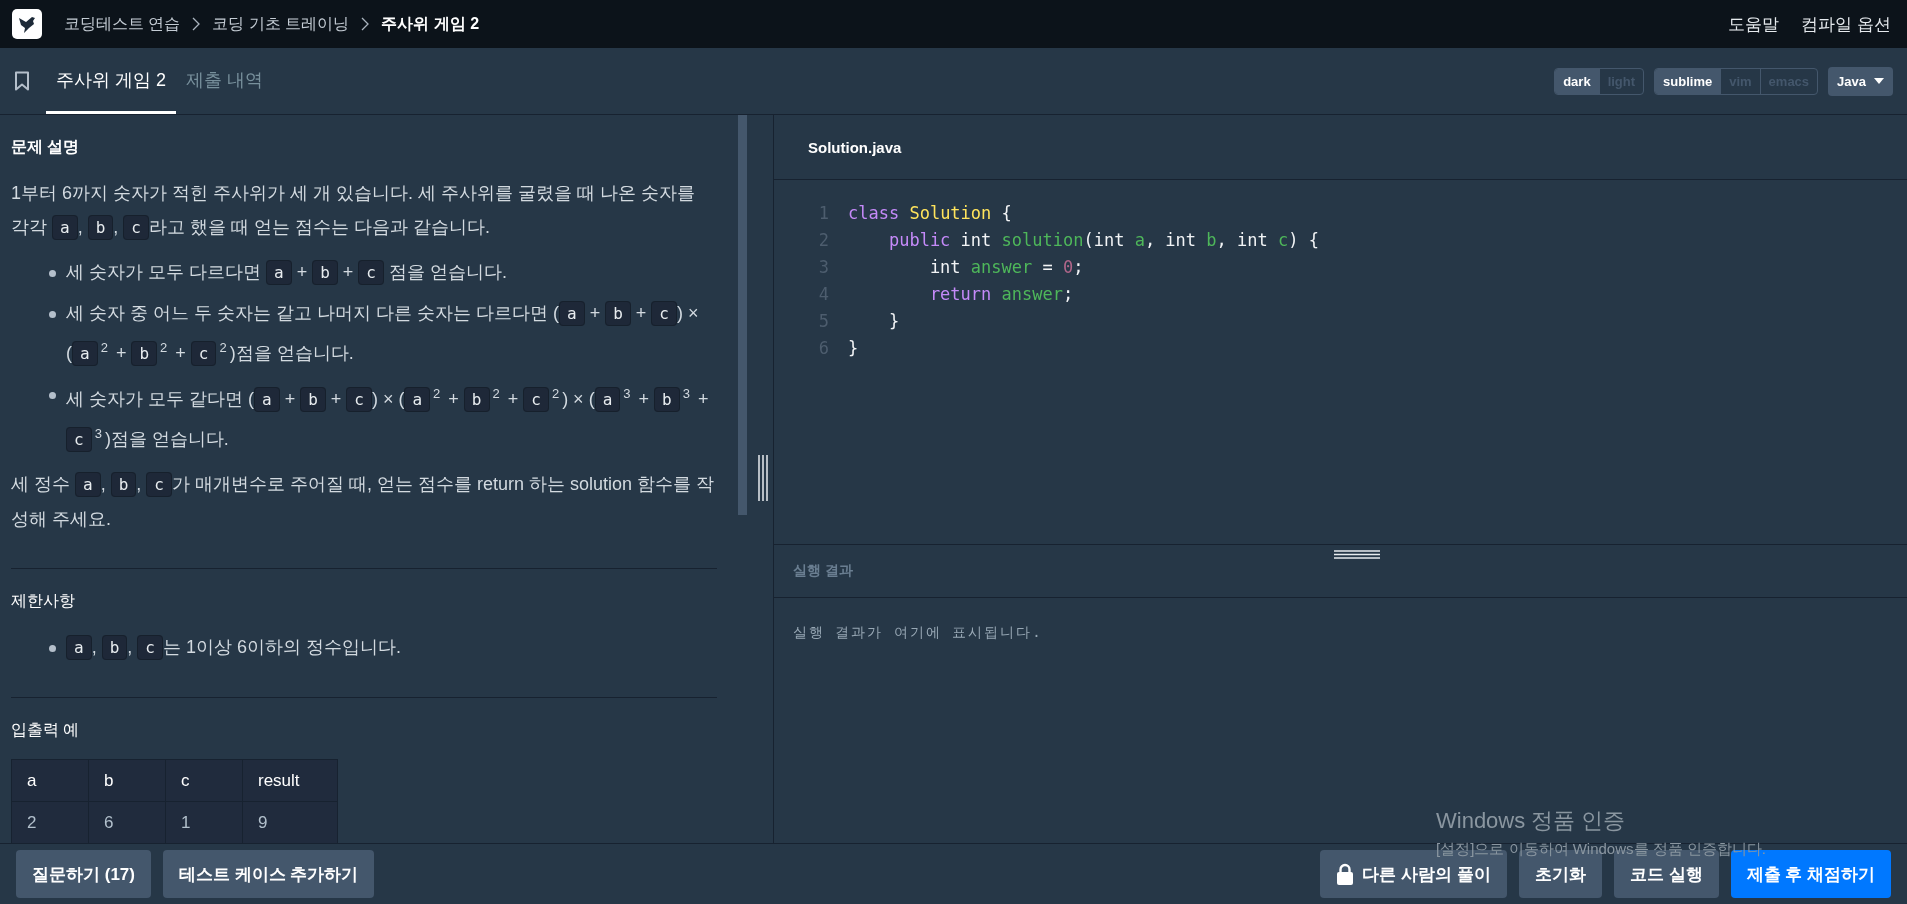 This screenshot has height=904, width=1907. I want to click on logo-icon, so click(27, 24).